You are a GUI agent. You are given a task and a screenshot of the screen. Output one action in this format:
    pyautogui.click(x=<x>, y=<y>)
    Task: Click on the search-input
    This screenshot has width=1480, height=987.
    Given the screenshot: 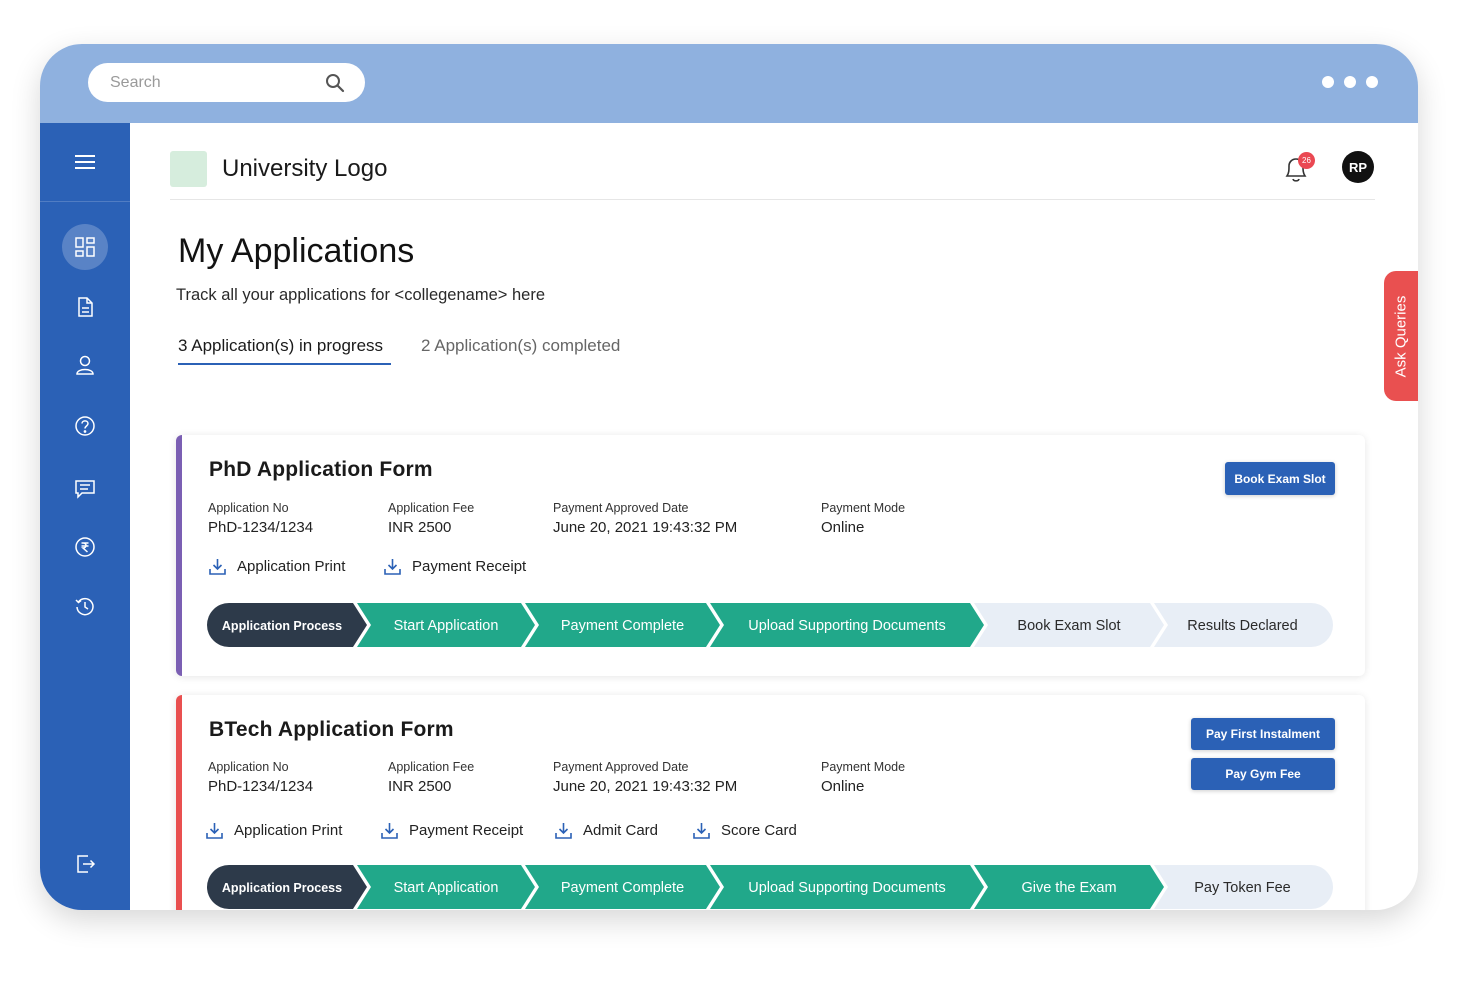 What is the action you would take?
    pyautogui.click(x=217, y=82)
    